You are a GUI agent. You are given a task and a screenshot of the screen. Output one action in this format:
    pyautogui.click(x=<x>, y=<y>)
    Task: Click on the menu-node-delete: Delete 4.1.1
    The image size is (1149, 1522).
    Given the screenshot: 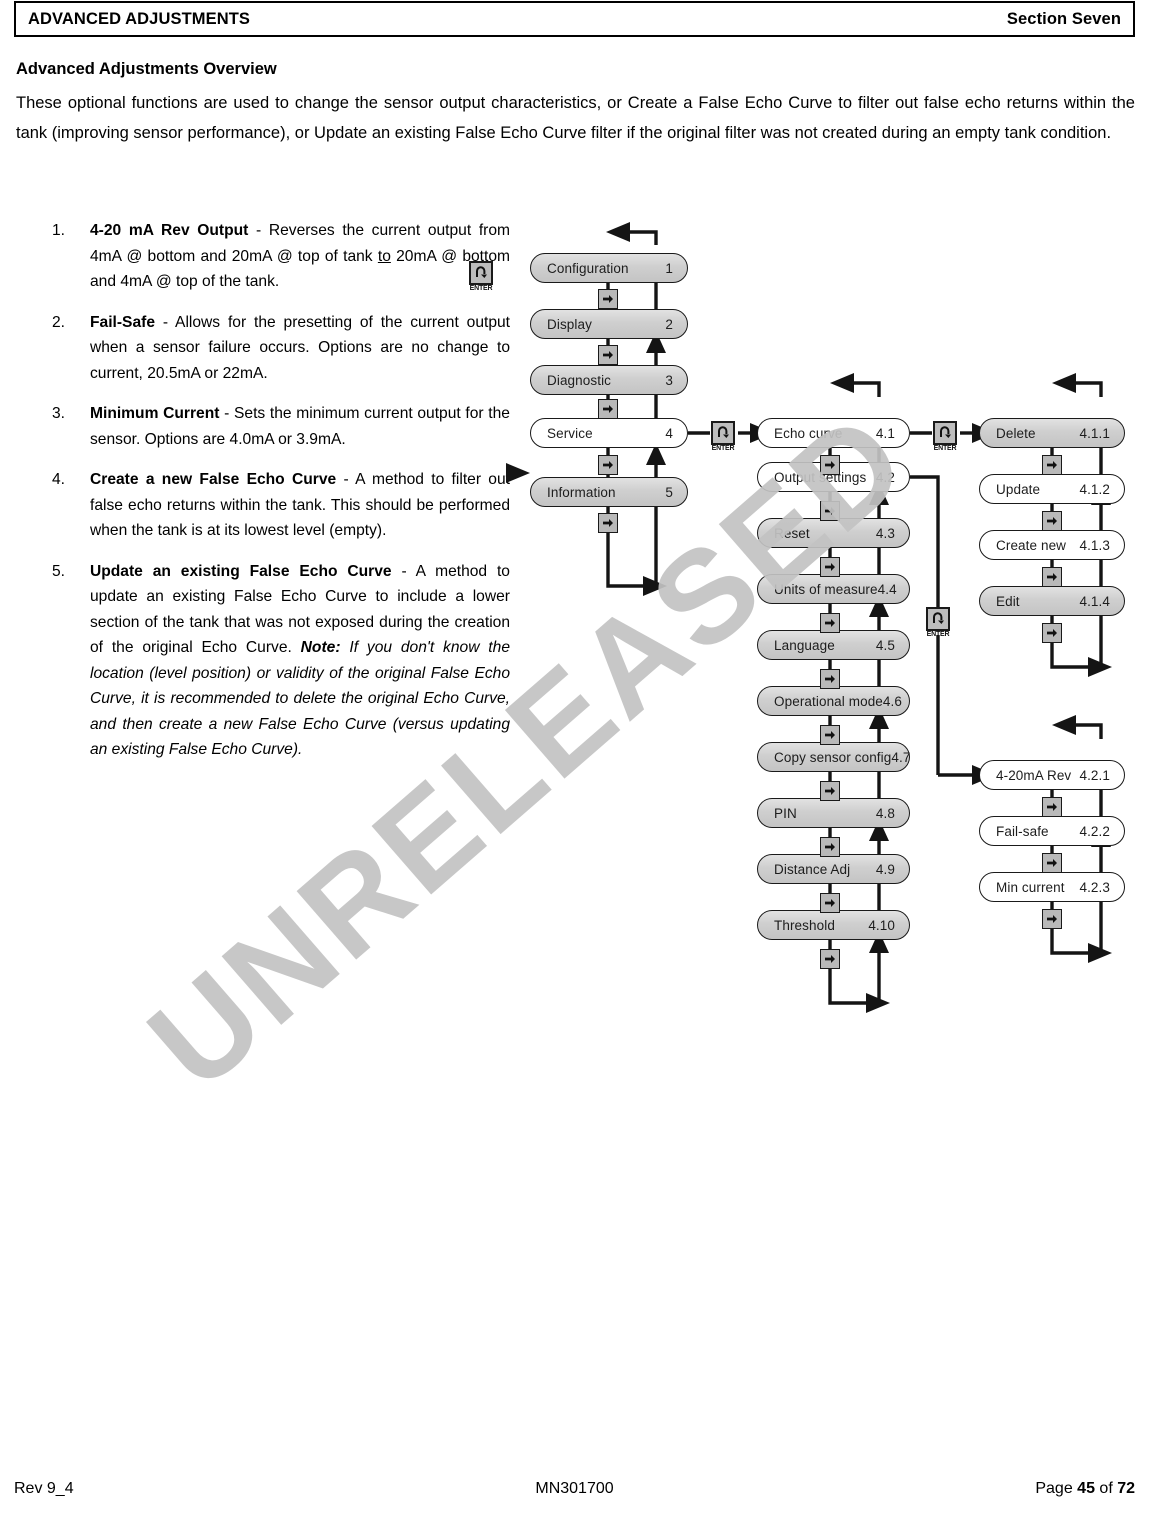 What is the action you would take?
    pyautogui.click(x=1052, y=433)
    